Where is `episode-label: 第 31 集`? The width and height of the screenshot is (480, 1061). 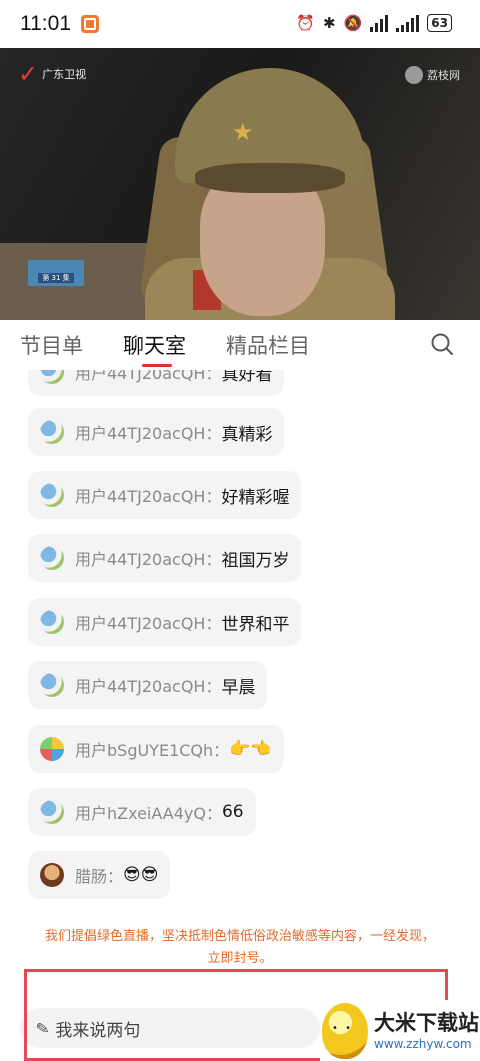 episode-label: 第 31 集 is located at coordinates (56, 278).